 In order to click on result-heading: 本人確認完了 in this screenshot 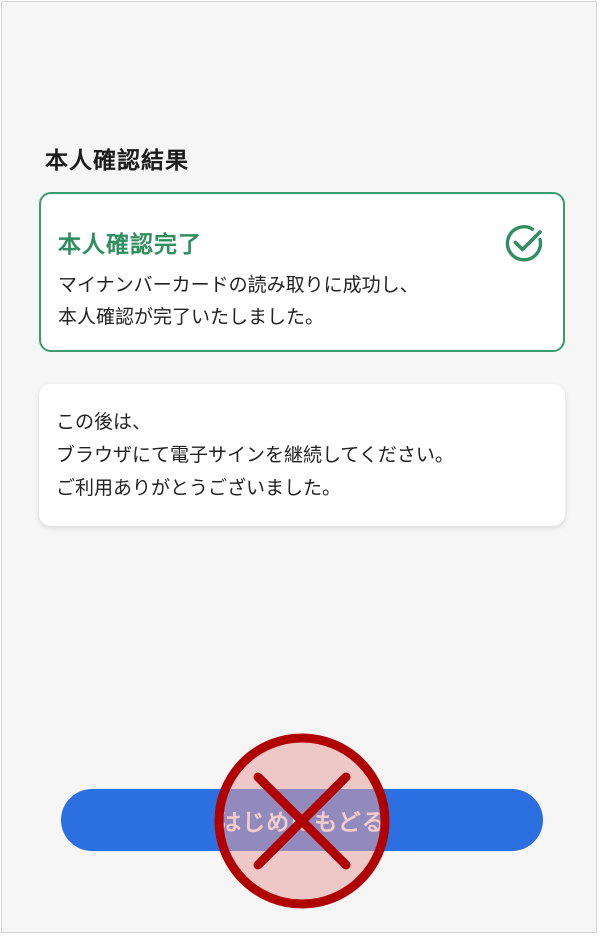, I will do `click(130, 245)`.